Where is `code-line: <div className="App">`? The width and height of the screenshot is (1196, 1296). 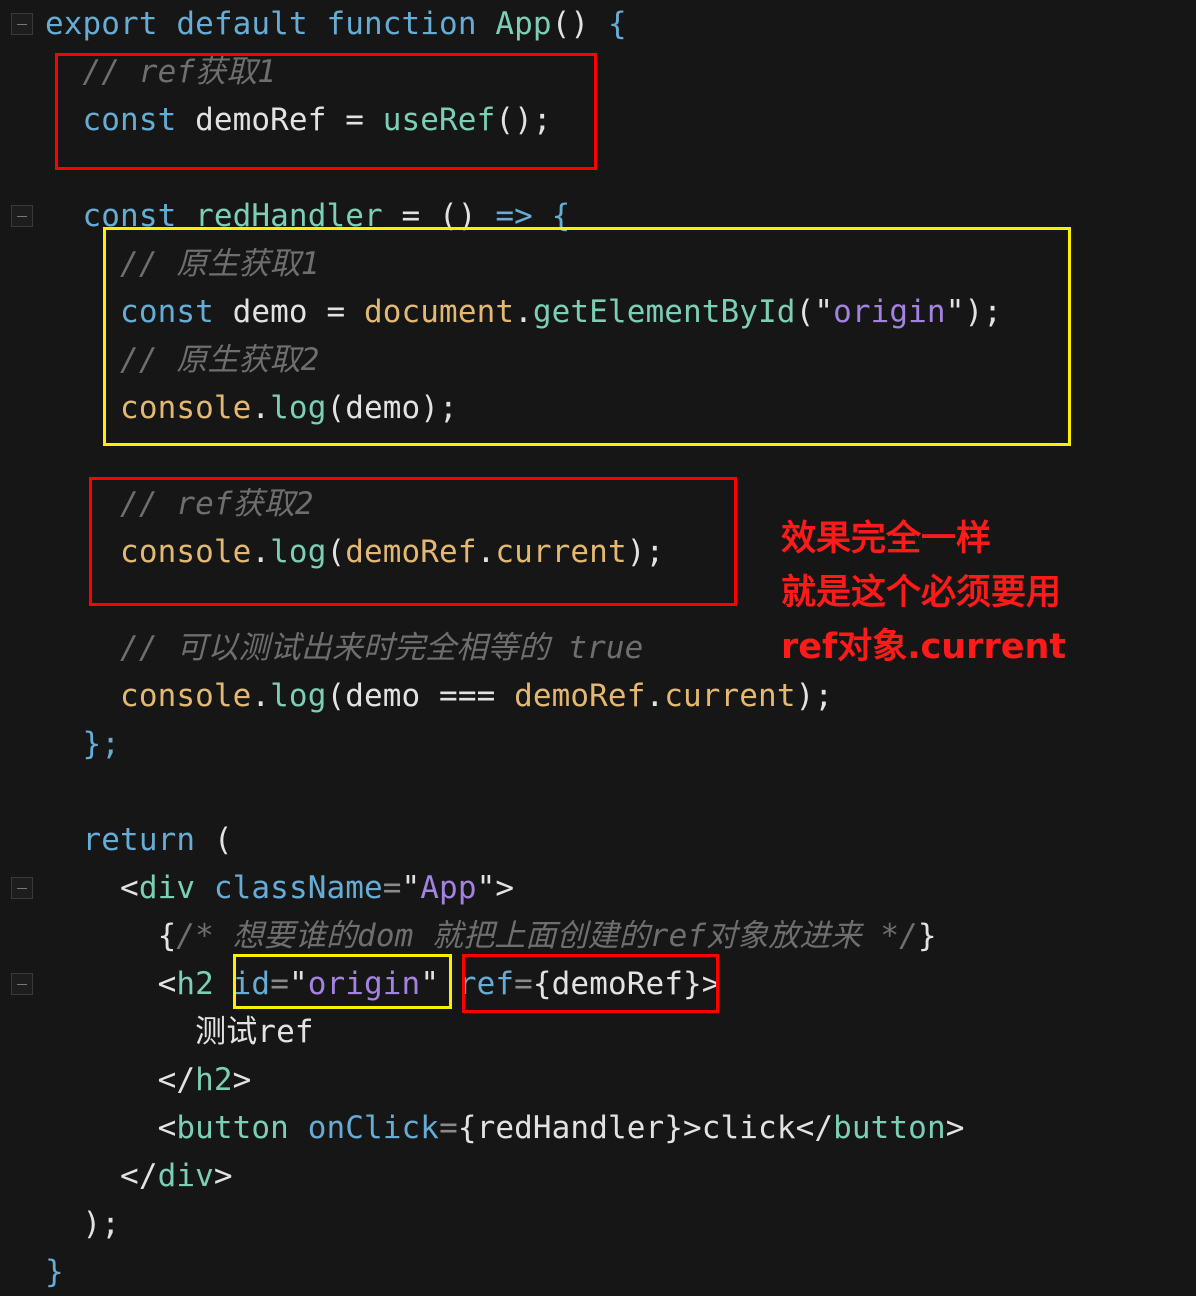
code-line: <div className="App"> is located at coordinates (523, 888).